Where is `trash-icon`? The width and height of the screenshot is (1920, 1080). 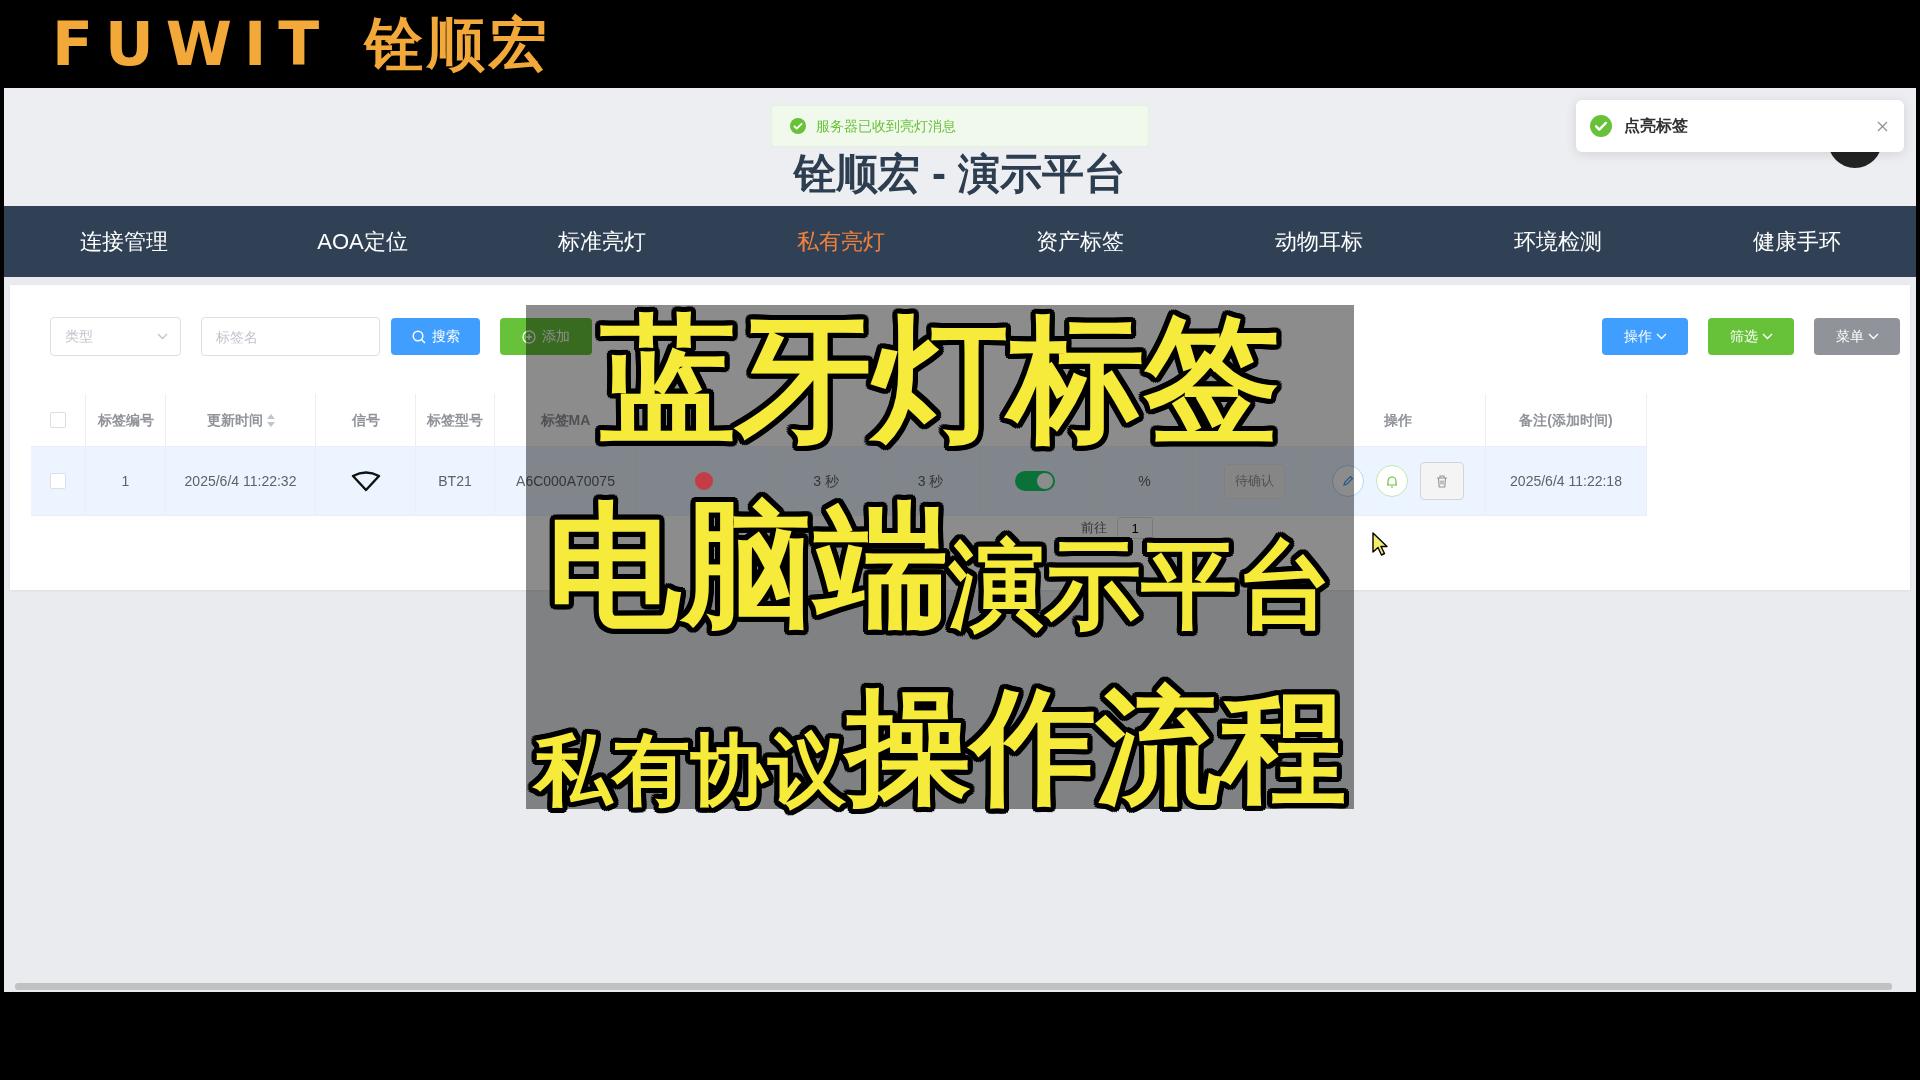 trash-icon is located at coordinates (1441, 481).